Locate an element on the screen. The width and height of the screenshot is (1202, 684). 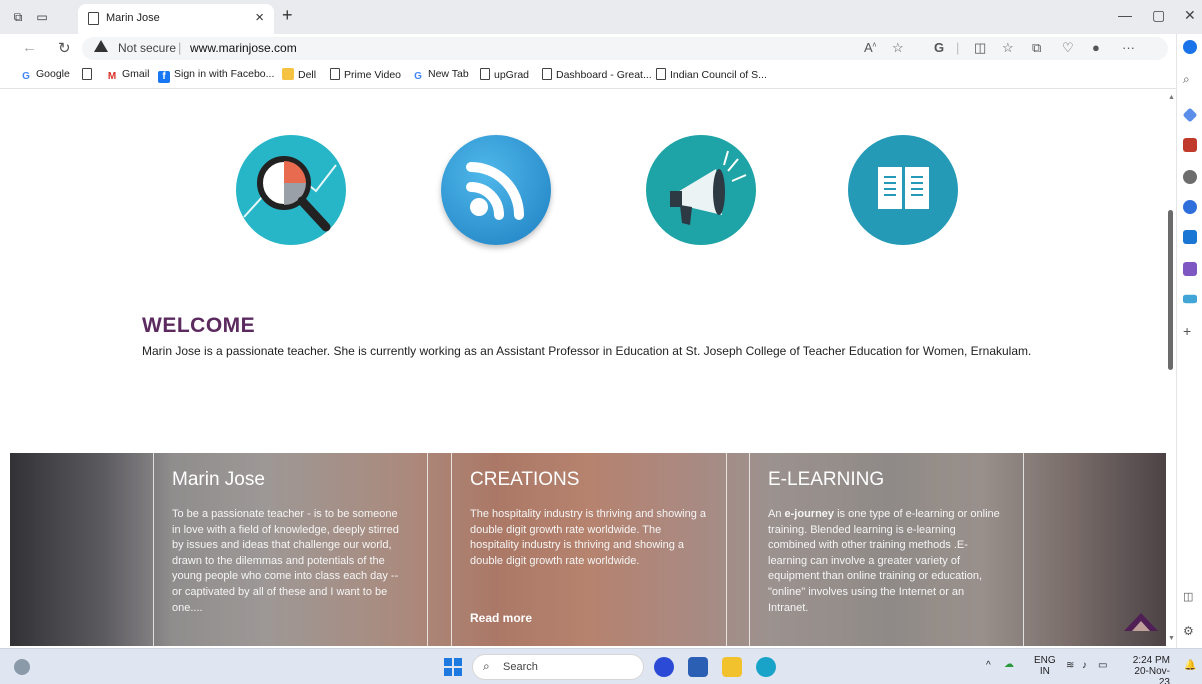
bookmark-label: Gmail is located at coordinates (136, 74).